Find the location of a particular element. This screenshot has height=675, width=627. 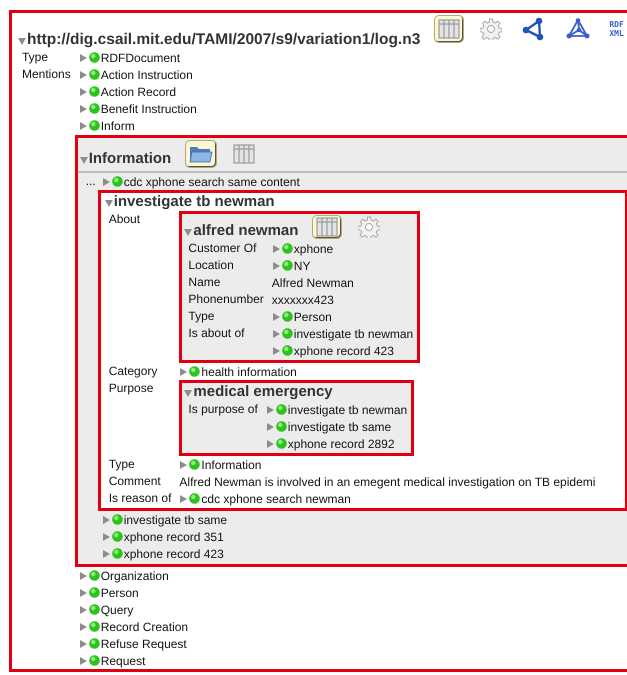

resource-link: Organization is located at coordinates (134, 575).